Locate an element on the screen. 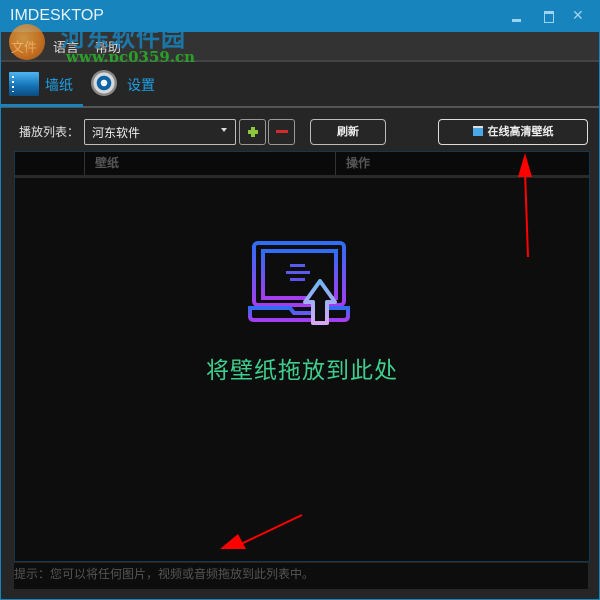  maximize-button is located at coordinates (551, 16).